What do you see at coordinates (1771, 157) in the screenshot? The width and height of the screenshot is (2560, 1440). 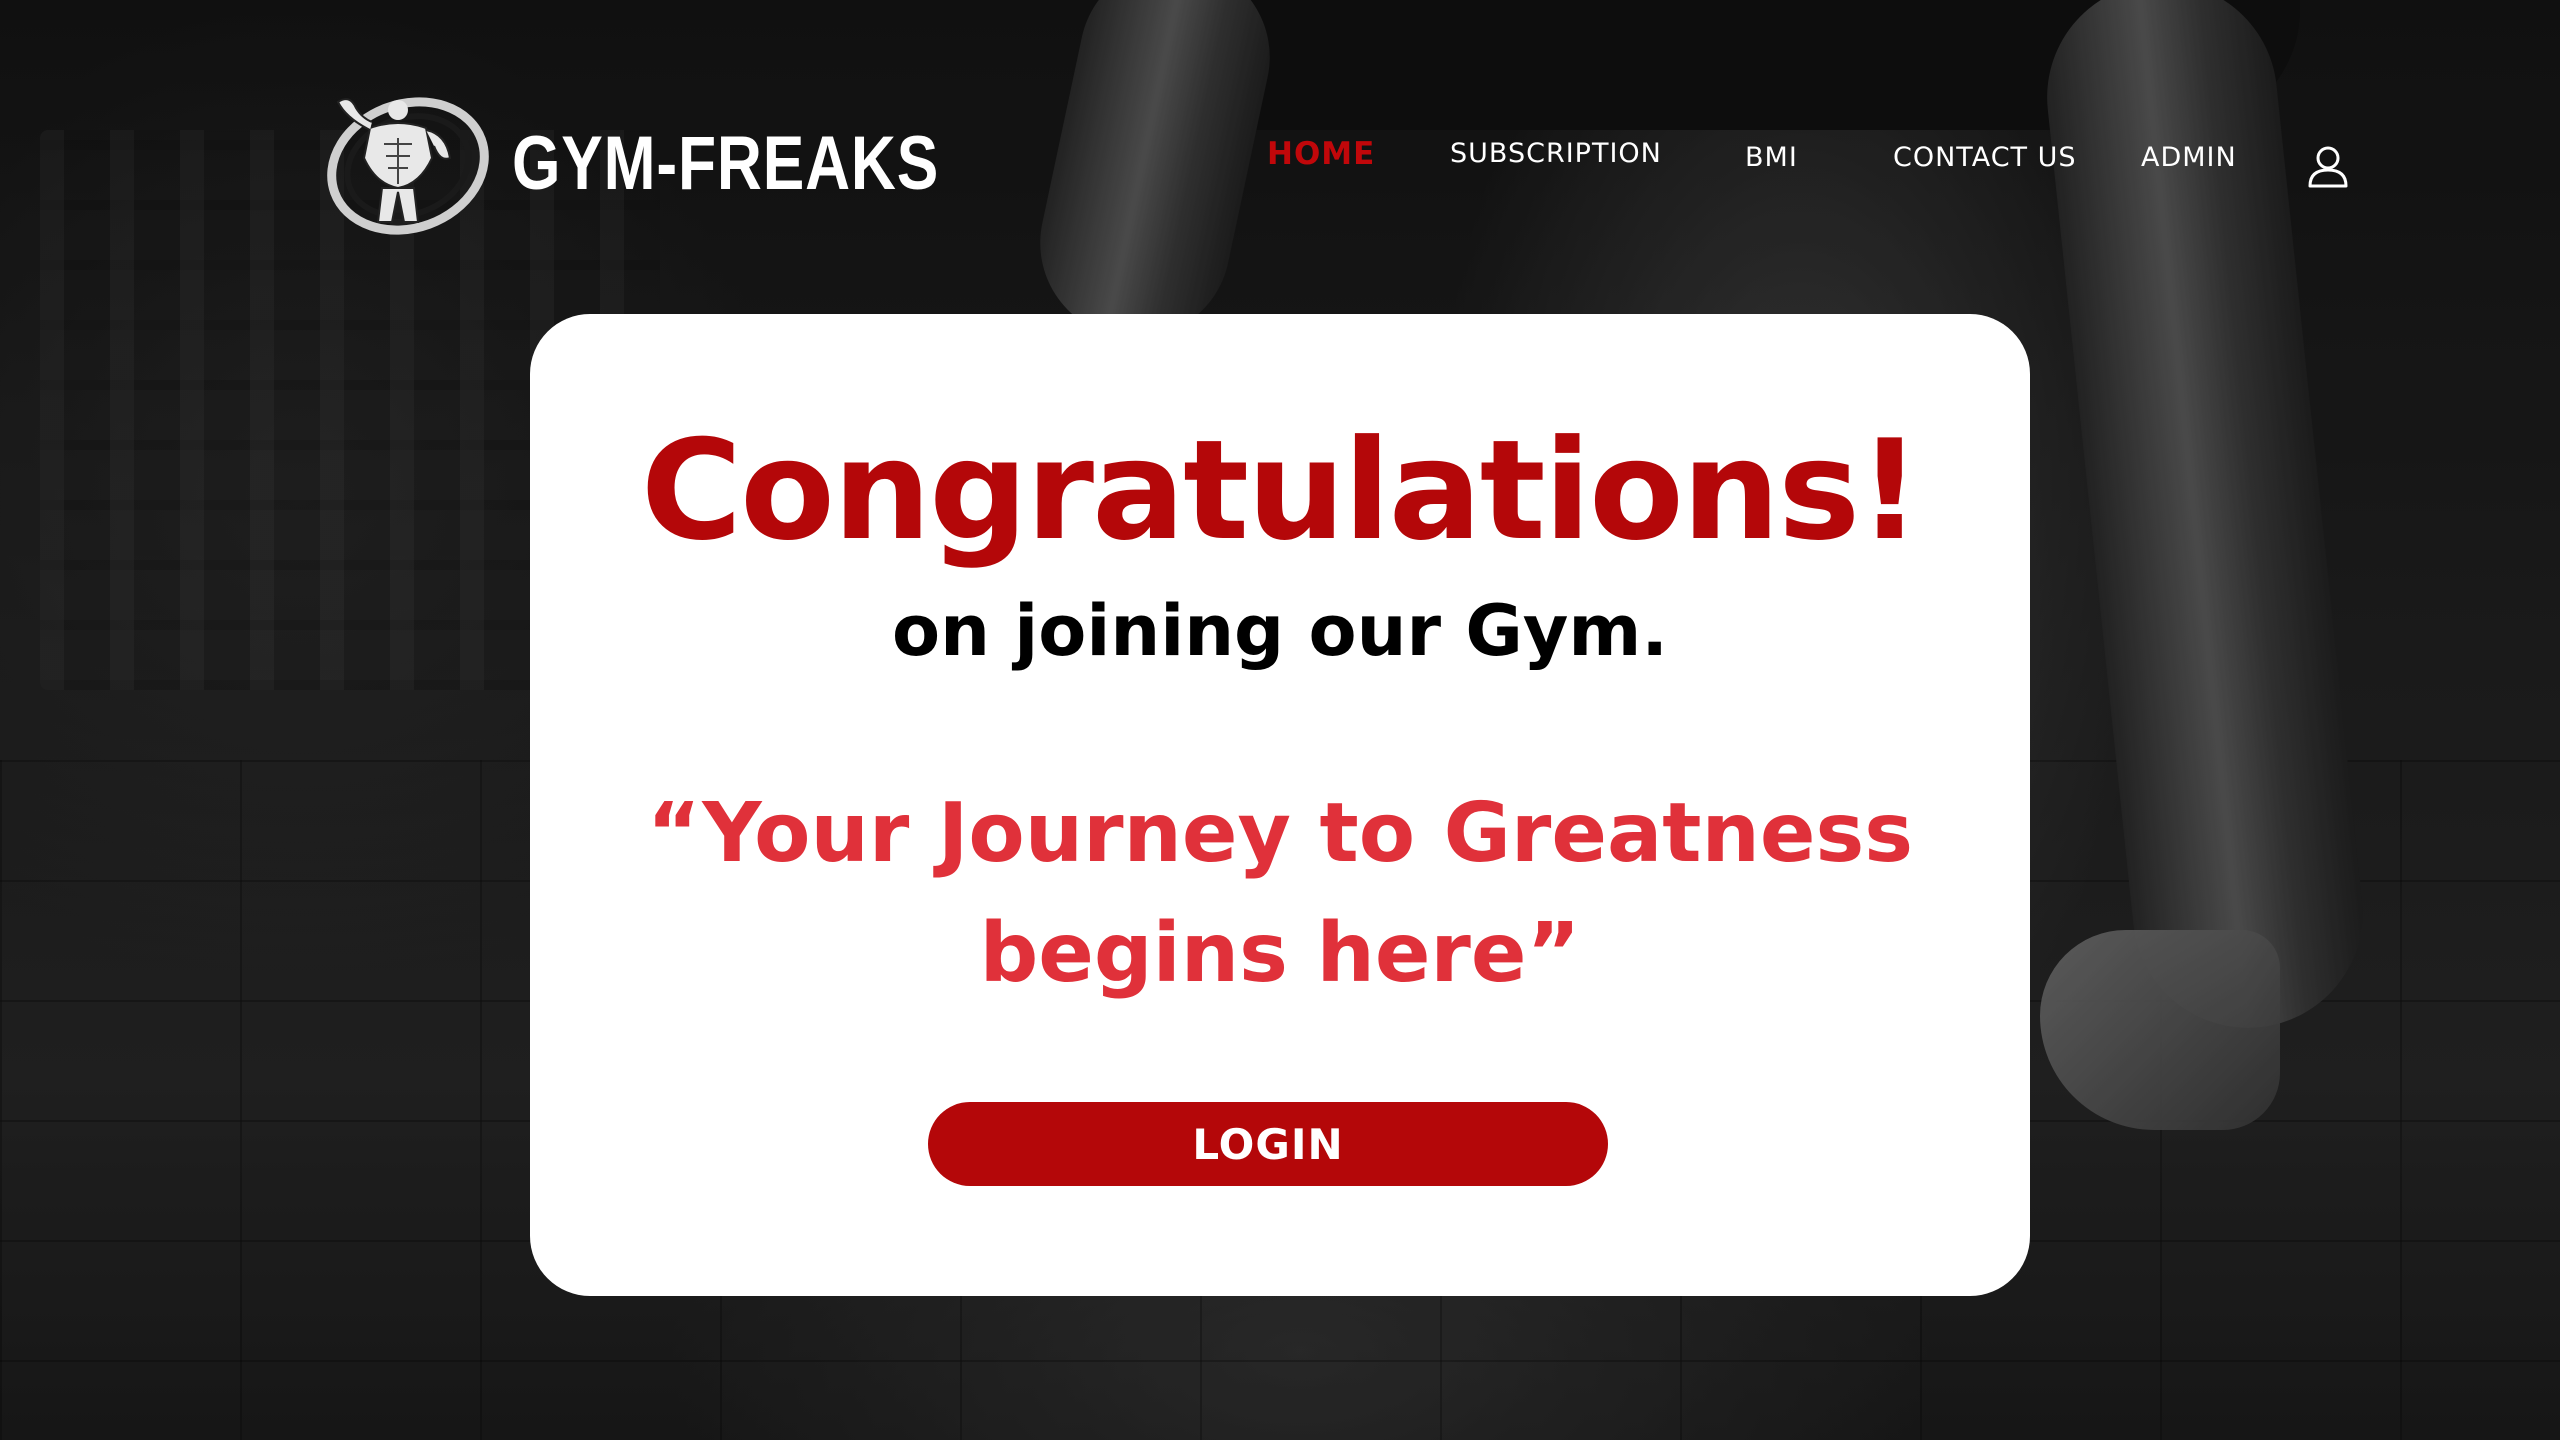 I see `nav-item-bmi: BMI` at bounding box center [1771, 157].